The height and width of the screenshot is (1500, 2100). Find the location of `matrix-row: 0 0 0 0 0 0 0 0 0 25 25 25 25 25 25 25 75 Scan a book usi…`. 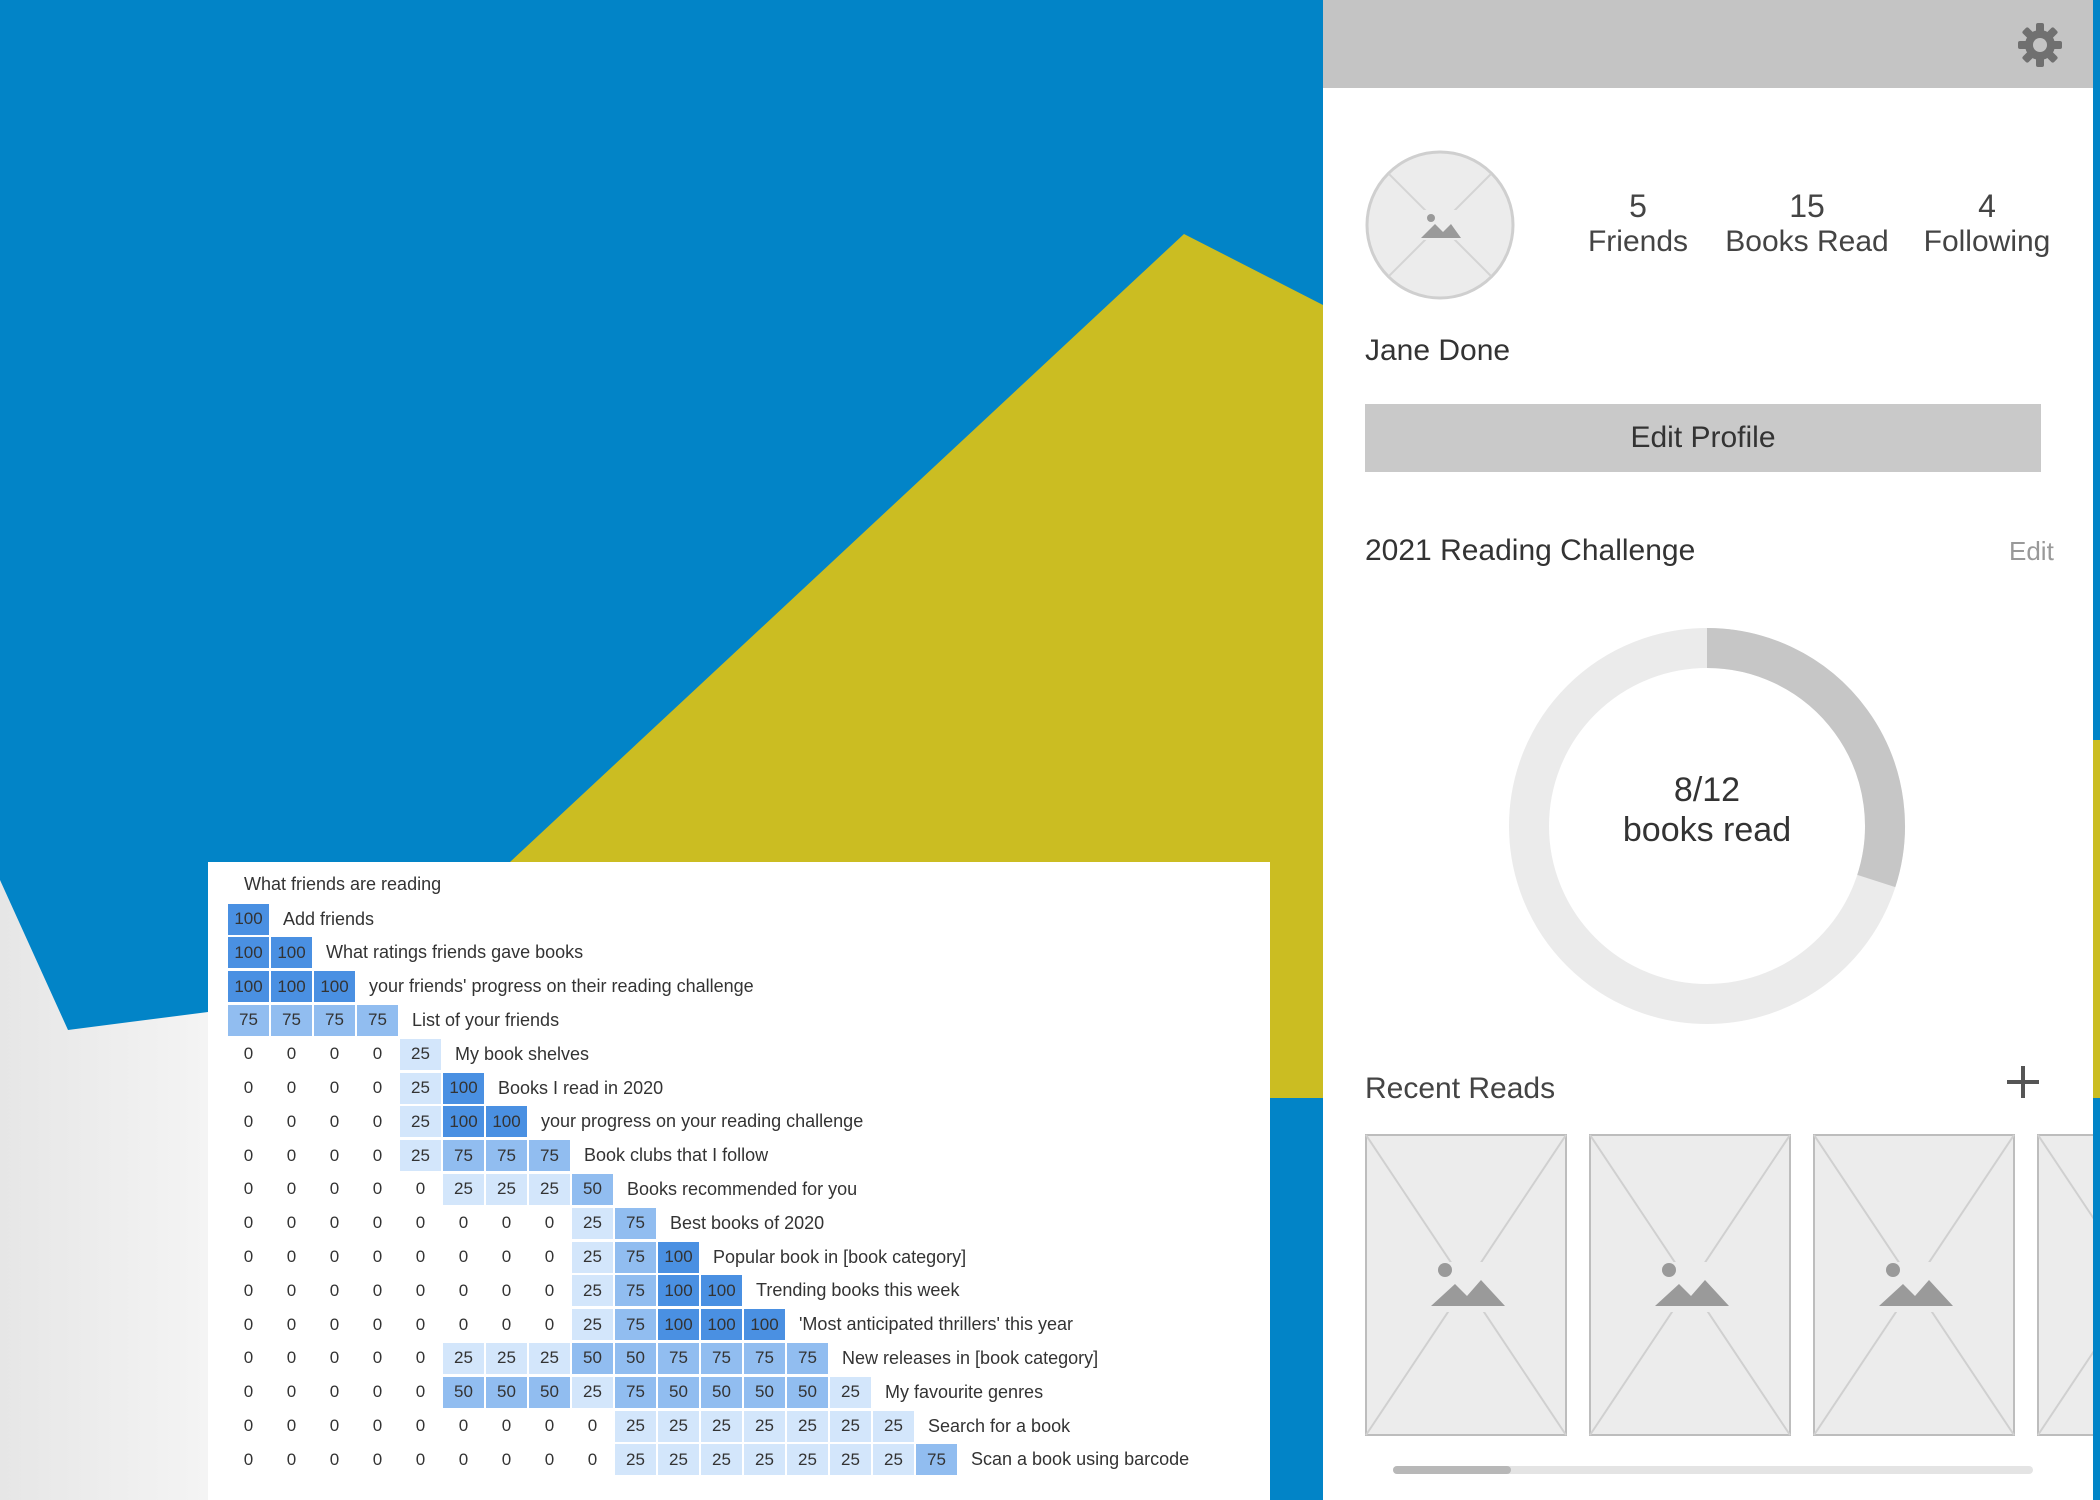

matrix-row: 0 0 0 0 0 0 0 0 0 25 25 25 25 25 25 25 75 Scan a book usi… is located at coordinates (708, 1460).